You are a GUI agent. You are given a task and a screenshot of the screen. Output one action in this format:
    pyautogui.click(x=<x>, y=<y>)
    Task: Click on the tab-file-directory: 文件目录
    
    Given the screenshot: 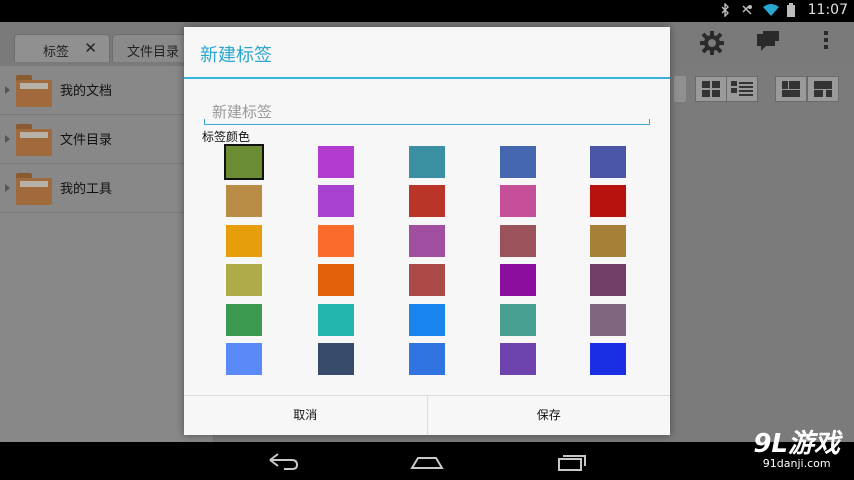 What is the action you would take?
    pyautogui.click(x=152, y=48)
    